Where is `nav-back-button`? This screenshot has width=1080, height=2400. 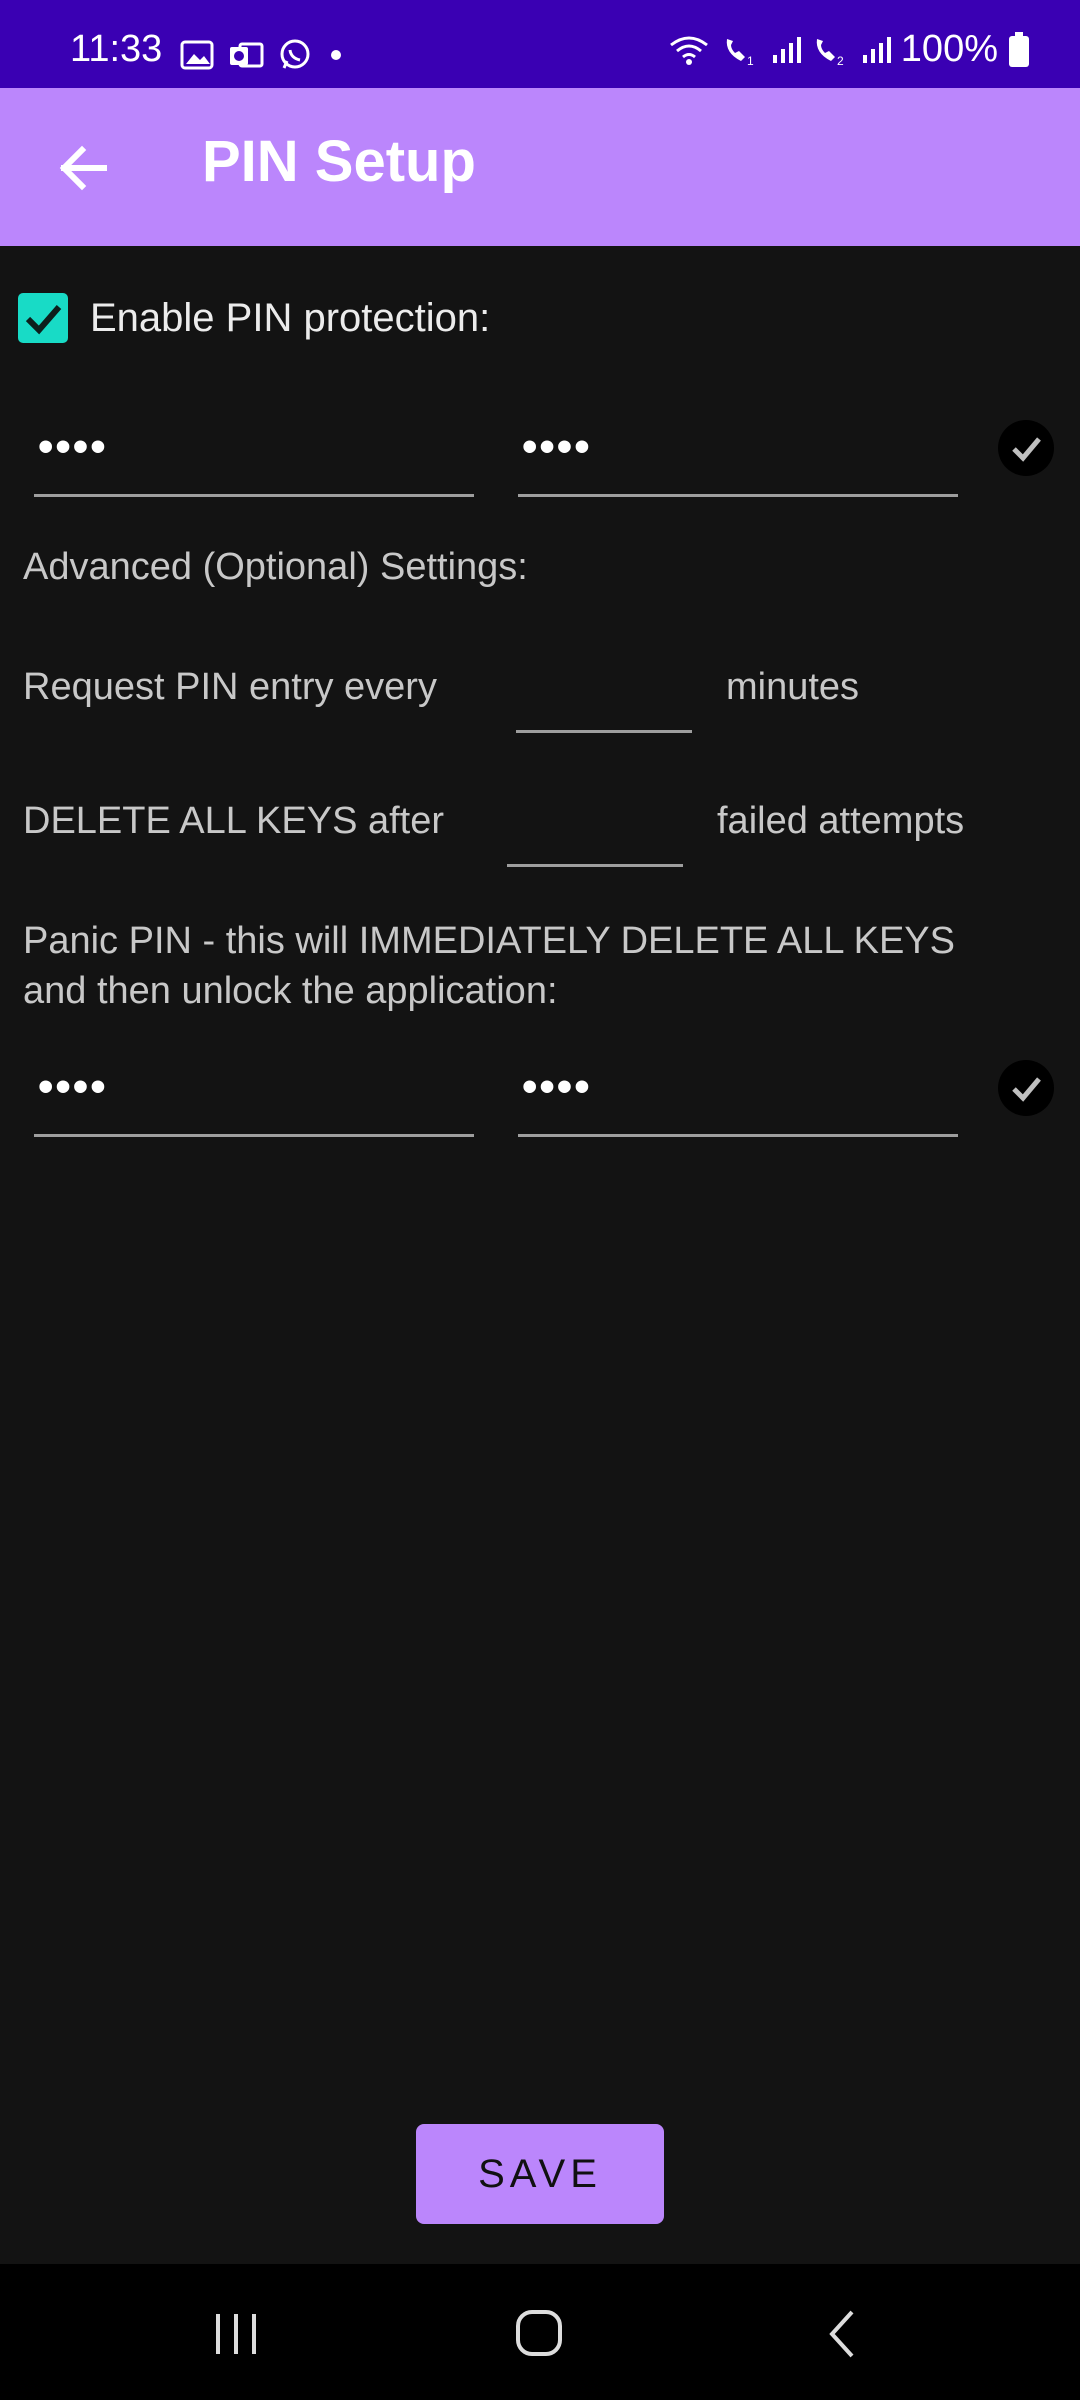 nav-back-button is located at coordinates (844, 2334).